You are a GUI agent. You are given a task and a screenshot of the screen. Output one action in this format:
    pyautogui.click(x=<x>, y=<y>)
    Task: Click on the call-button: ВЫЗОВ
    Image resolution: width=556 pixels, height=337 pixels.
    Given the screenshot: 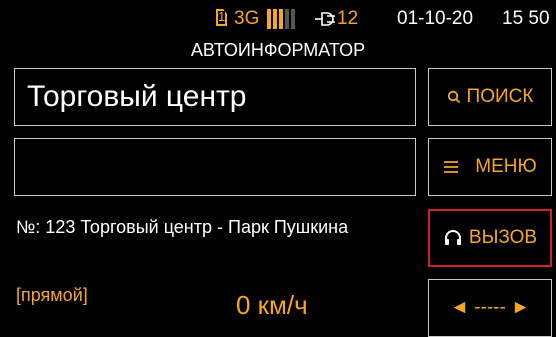 What is the action you would take?
    pyautogui.click(x=490, y=238)
    